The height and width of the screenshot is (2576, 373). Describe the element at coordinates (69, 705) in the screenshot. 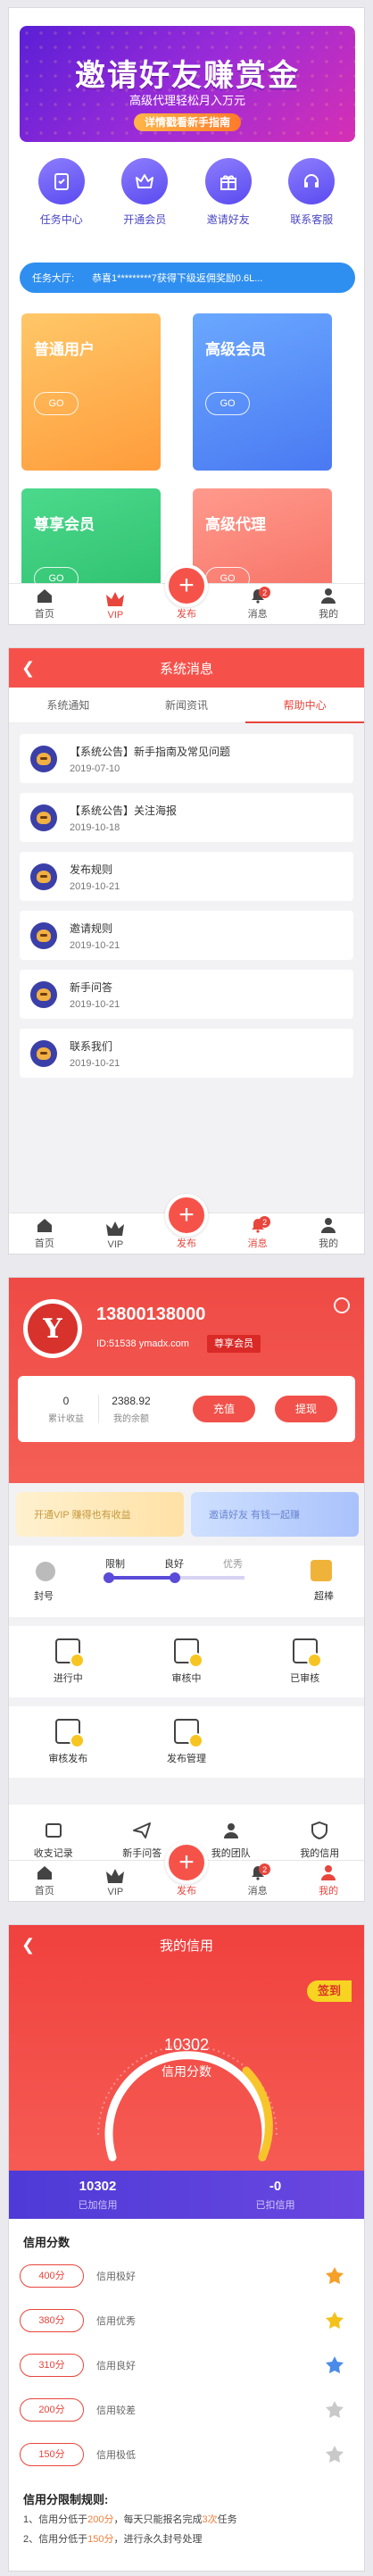

I see `tab-system-notice: 系统通知` at that location.